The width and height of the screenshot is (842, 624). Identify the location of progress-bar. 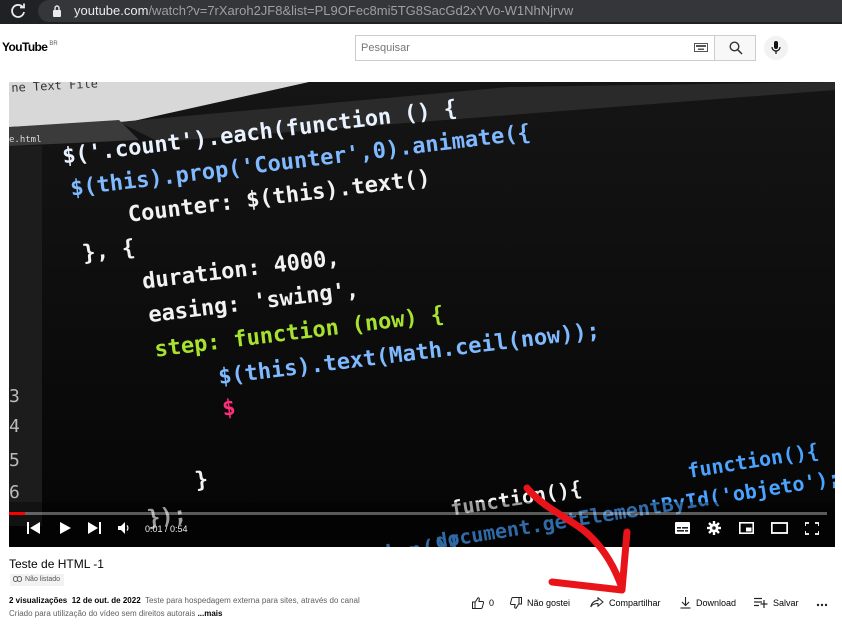
(418, 513).